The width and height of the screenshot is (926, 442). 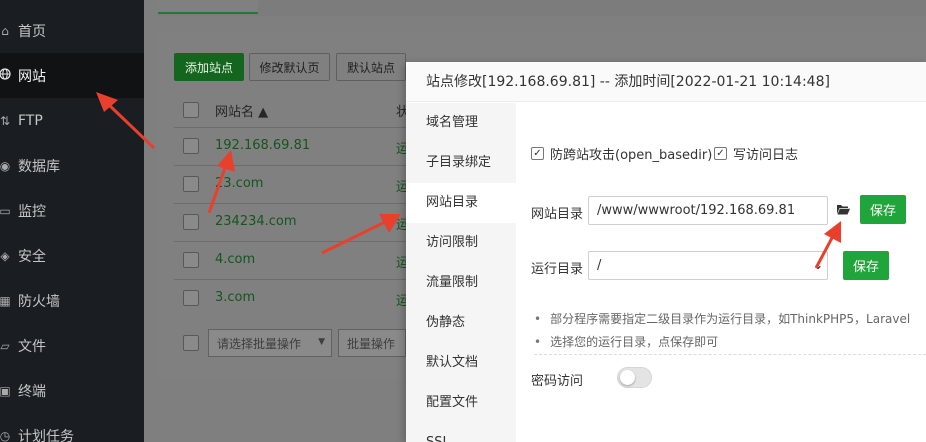 I want to click on toggle-knob, so click(x=627, y=377).